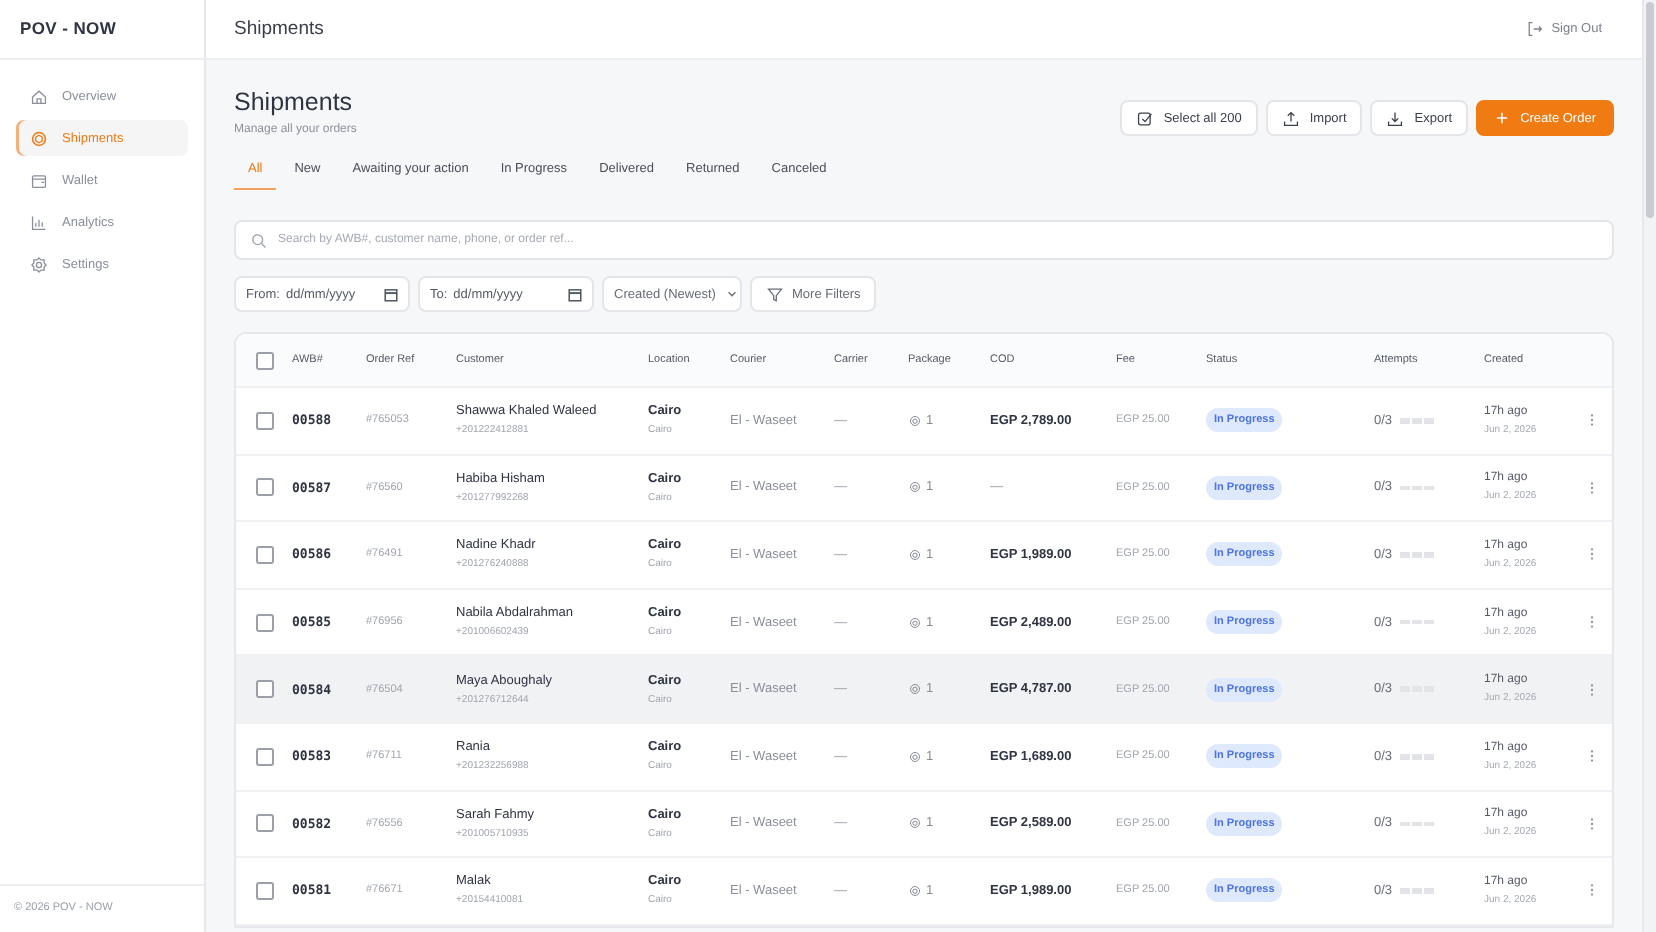 The width and height of the screenshot is (1656, 932). I want to click on download-icon, so click(1395, 118).